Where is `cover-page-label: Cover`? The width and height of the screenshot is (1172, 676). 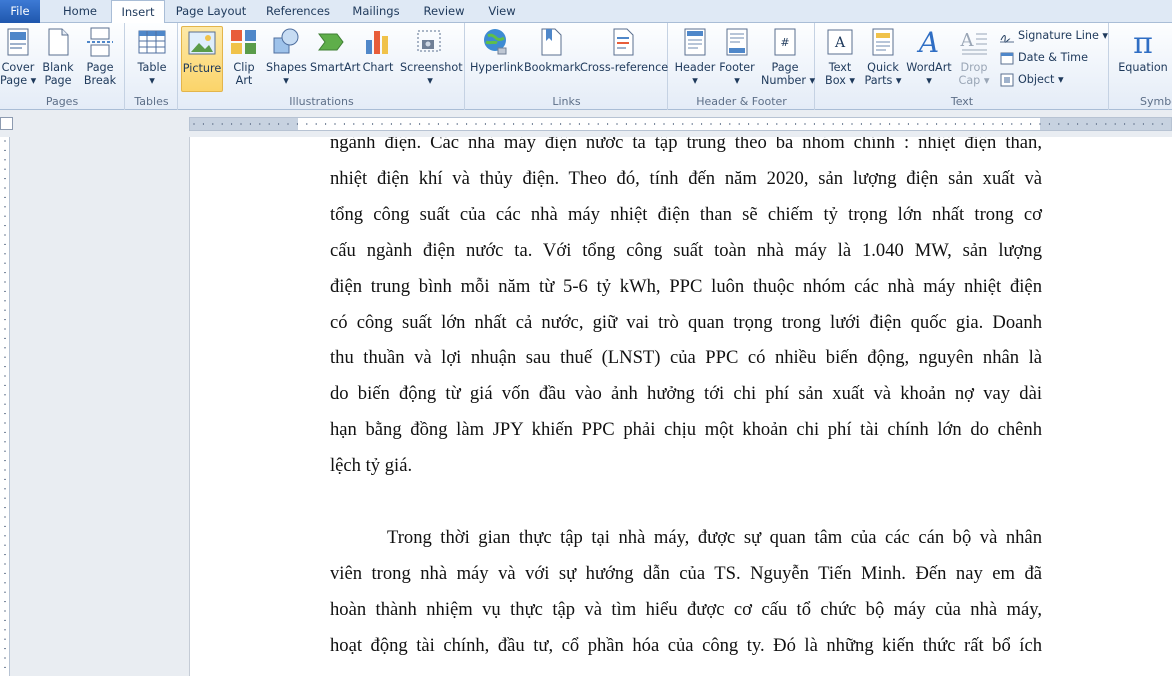 cover-page-label: Cover is located at coordinates (18, 67).